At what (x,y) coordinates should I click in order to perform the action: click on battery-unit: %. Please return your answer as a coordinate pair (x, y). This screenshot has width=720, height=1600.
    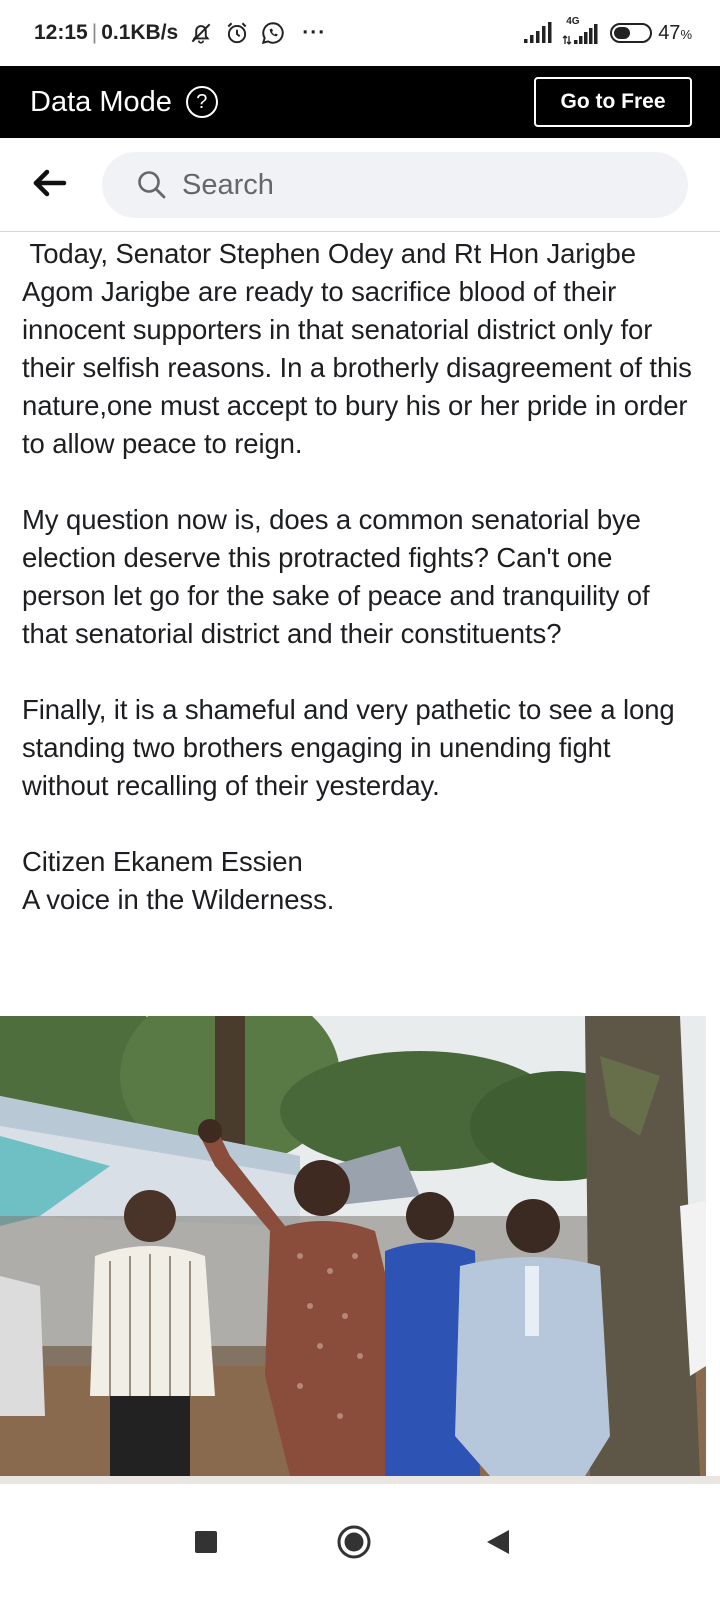
    Looking at the image, I should click on (686, 34).